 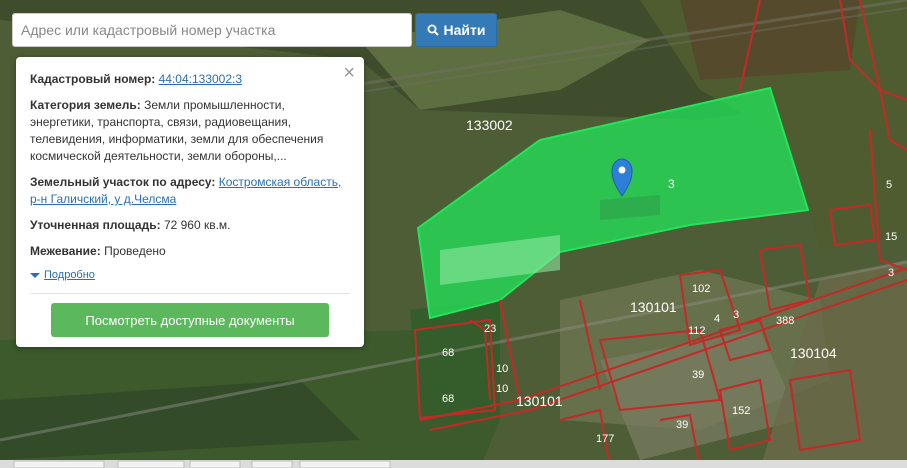 I want to click on parcel-label-3c: 3, so click(x=891, y=273).